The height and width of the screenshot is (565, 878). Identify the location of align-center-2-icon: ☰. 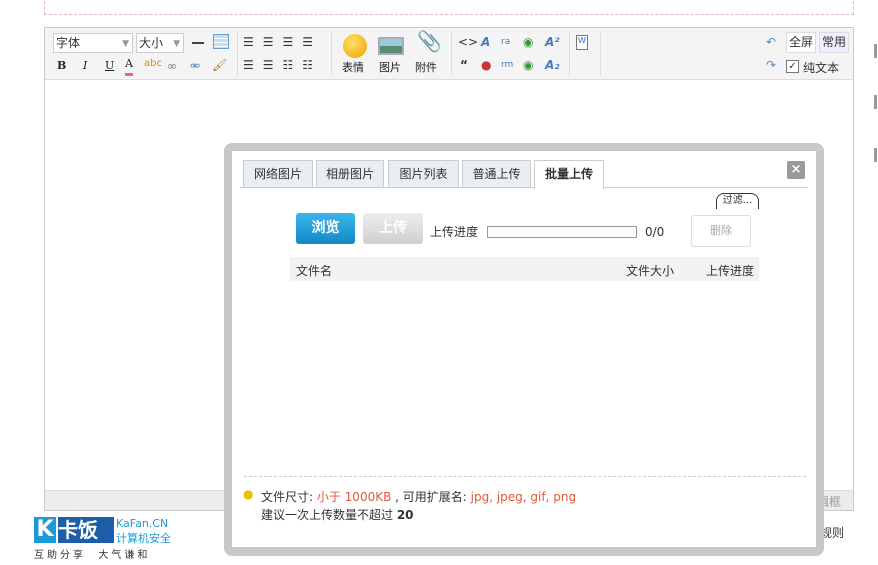
(293, 42).